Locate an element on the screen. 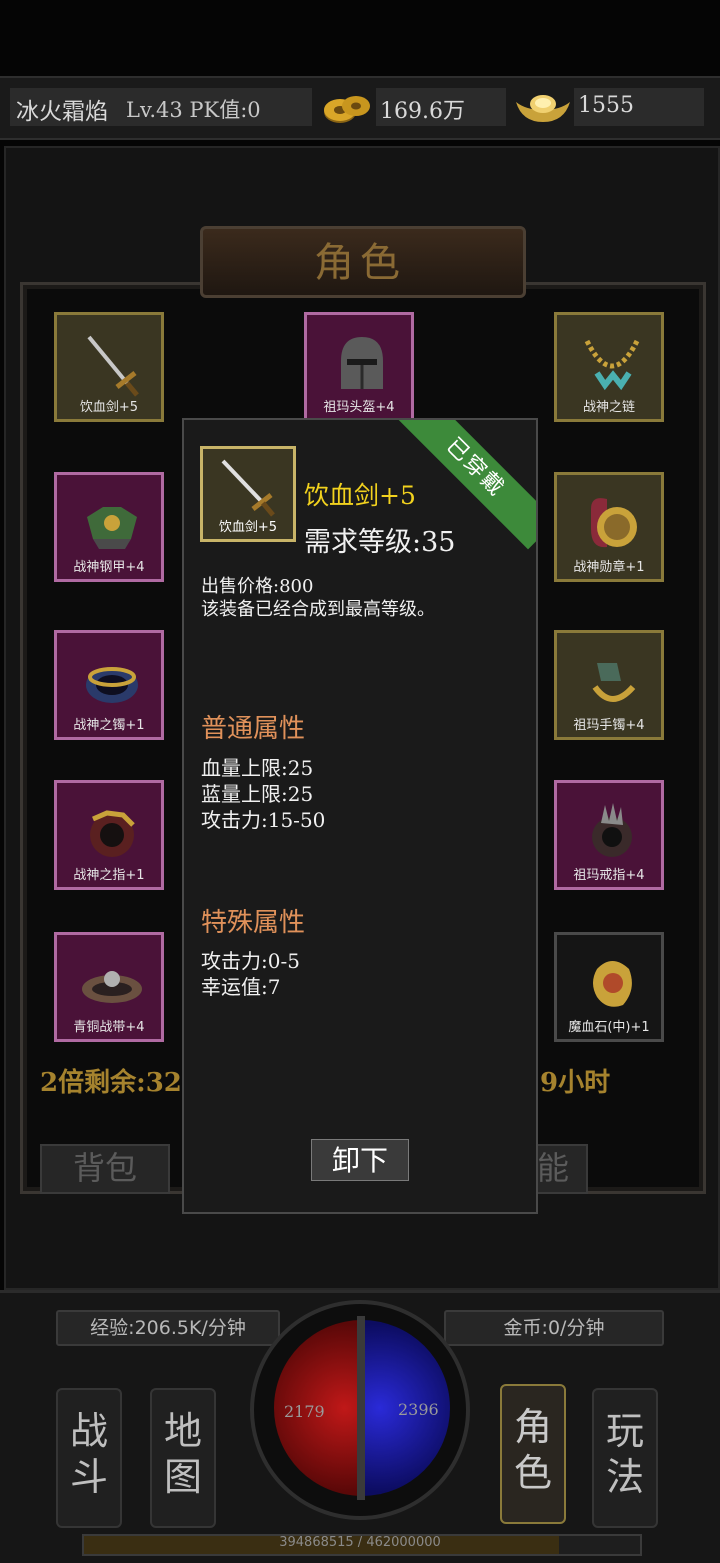  necklace-icon is located at coordinates (612, 365).